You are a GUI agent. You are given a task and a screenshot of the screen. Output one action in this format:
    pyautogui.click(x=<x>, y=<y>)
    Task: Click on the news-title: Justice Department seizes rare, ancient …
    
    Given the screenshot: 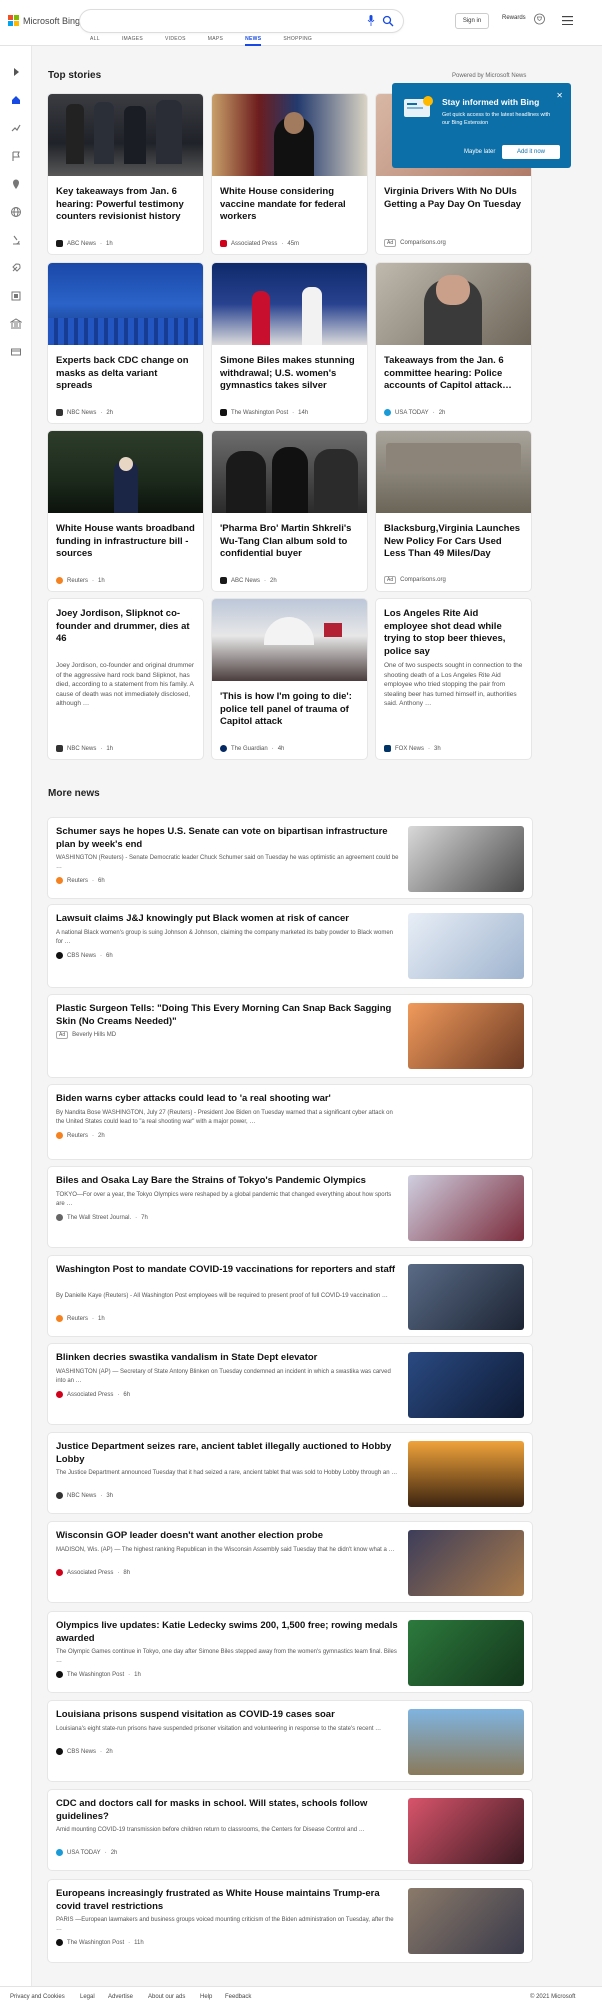 What is the action you would take?
    pyautogui.click(x=228, y=1453)
    